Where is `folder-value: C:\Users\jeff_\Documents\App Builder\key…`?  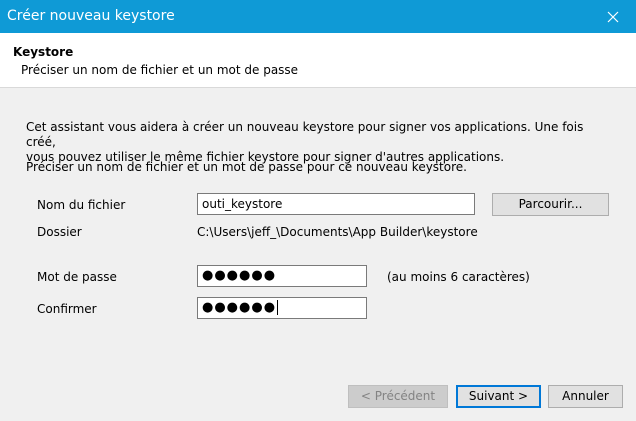 folder-value: C:\Users\jeff_\Documents\App Builder\key… is located at coordinates (337, 232).